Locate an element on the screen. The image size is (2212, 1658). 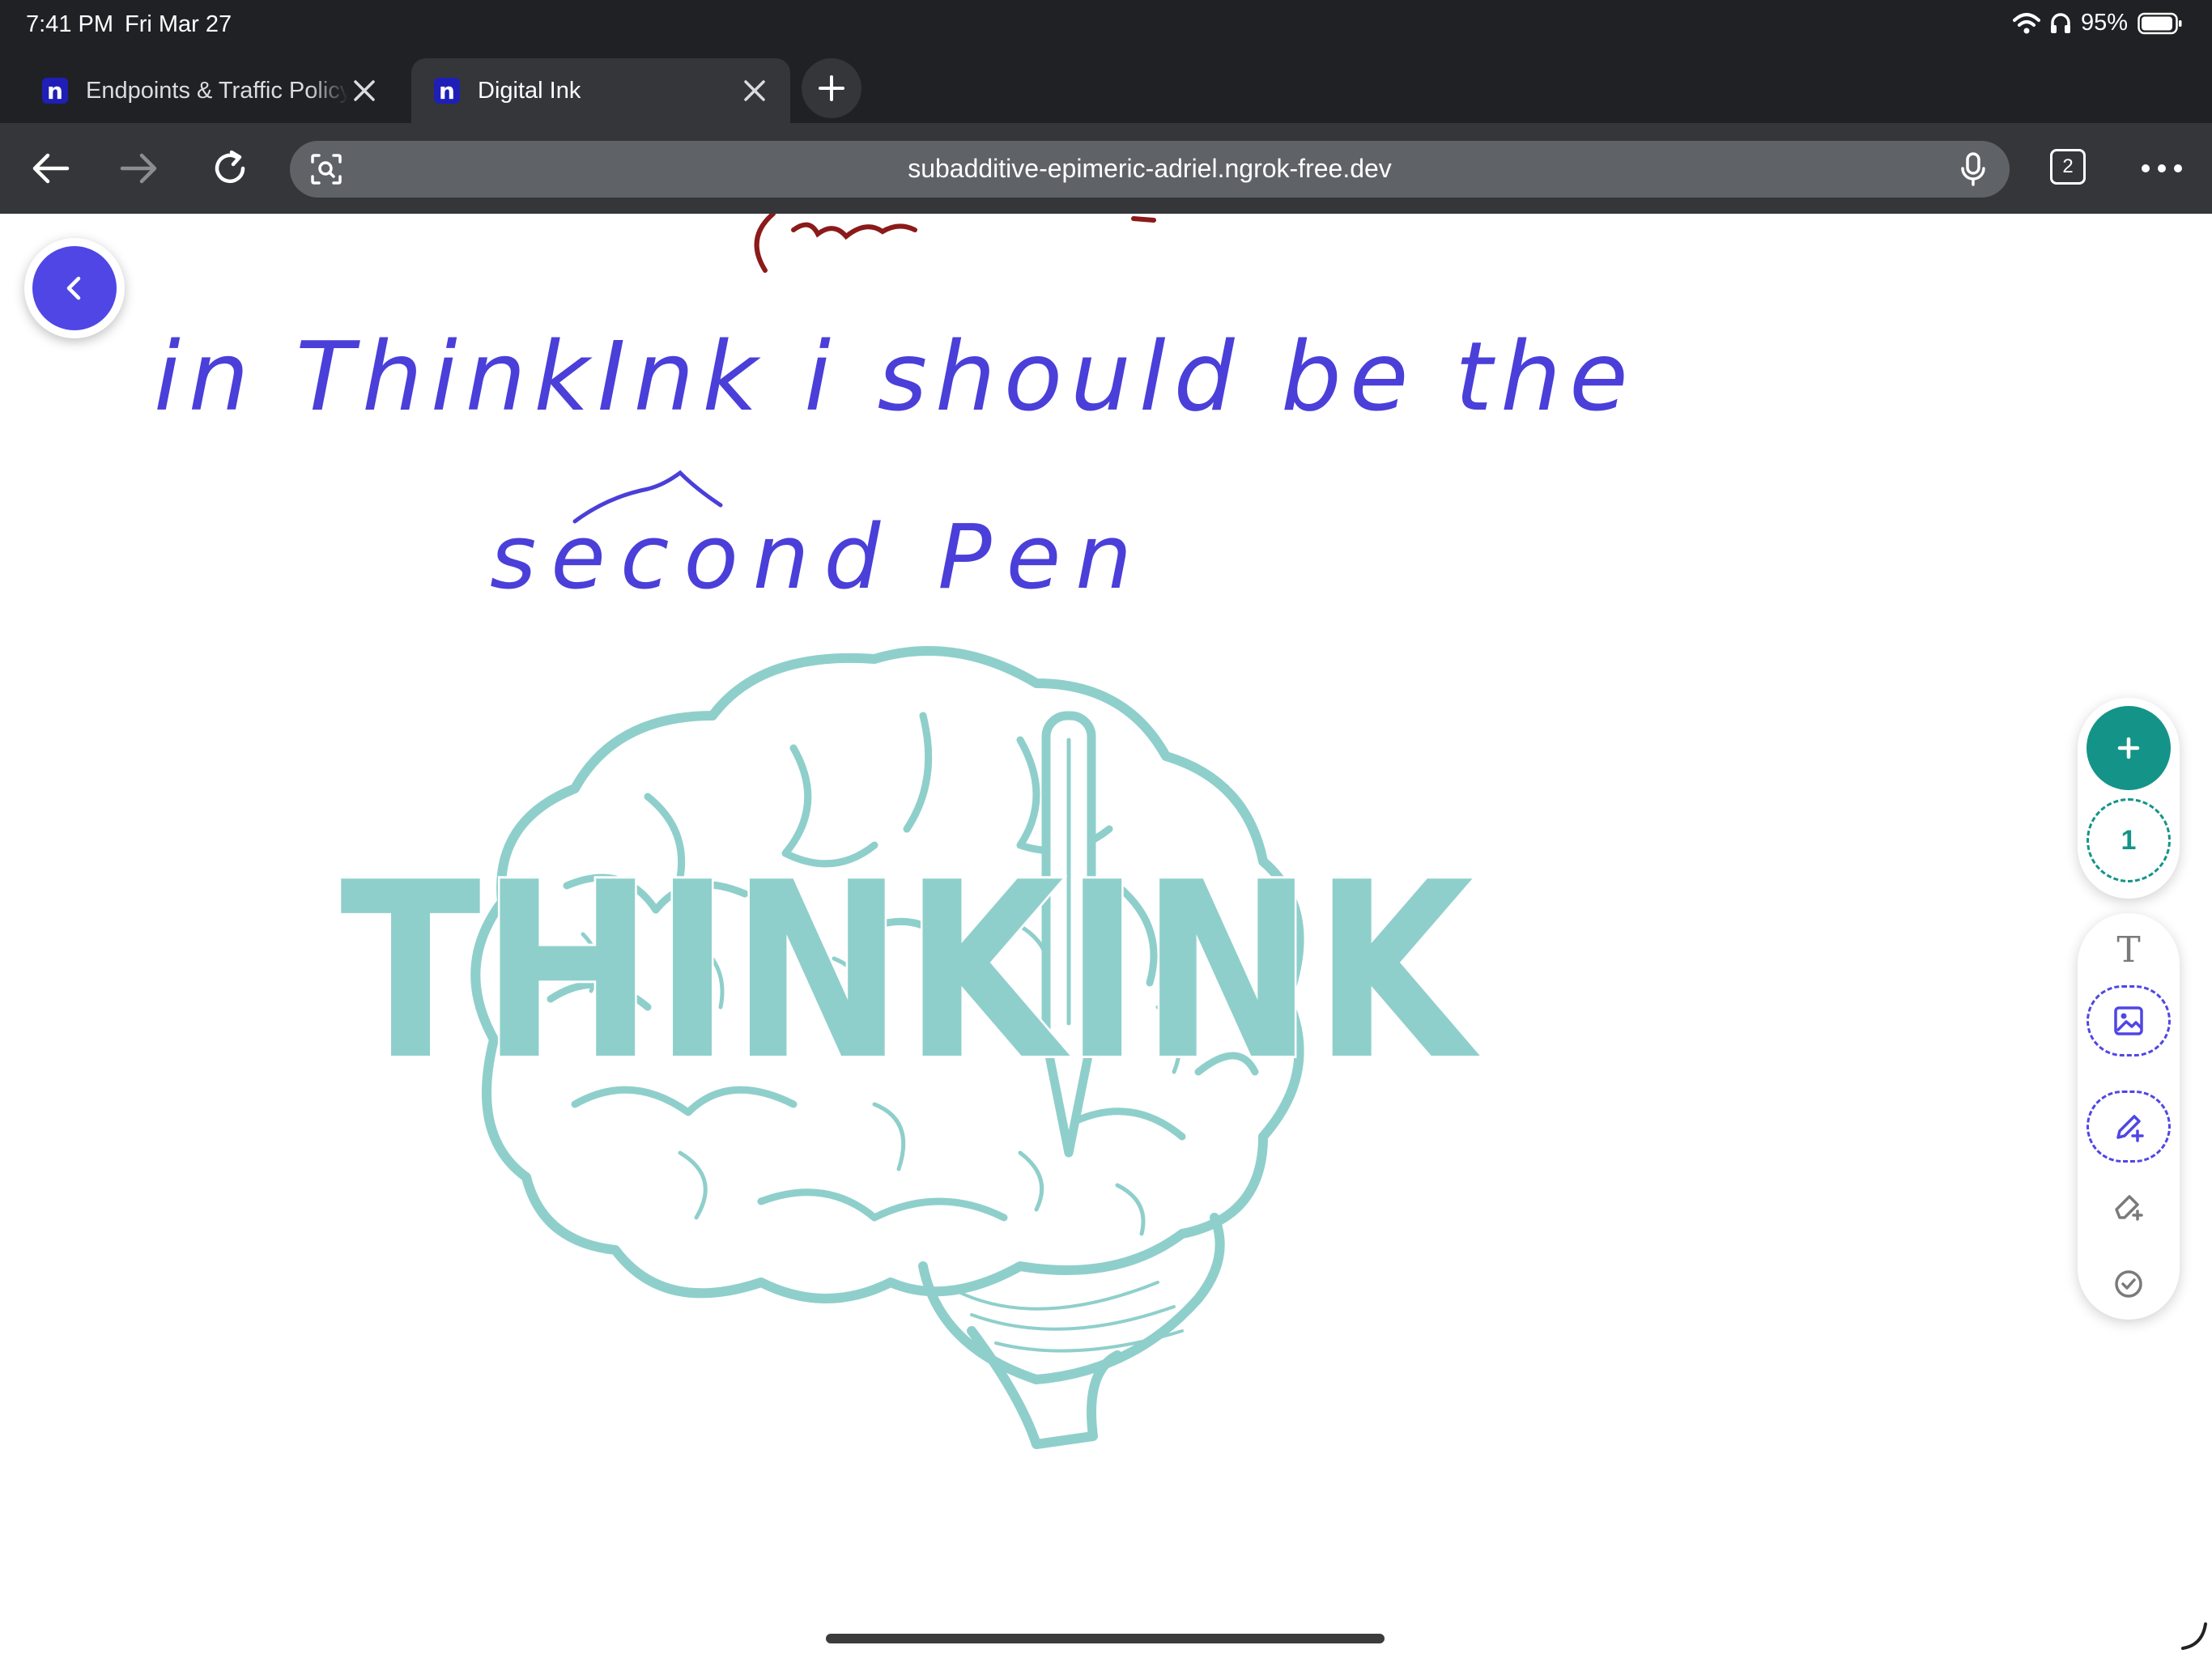
arrow-right-icon is located at coordinates (138, 168).